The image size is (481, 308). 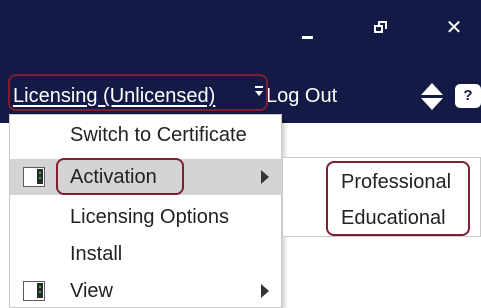 I want to click on submenu-item-professional: Professional, so click(x=396, y=182).